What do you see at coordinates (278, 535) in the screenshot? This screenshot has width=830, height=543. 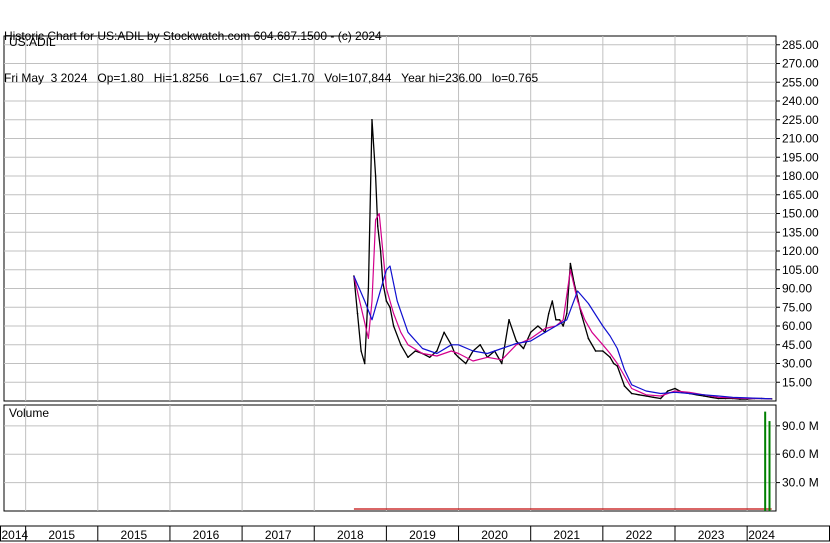 I see `x-tick-label: 2017` at bounding box center [278, 535].